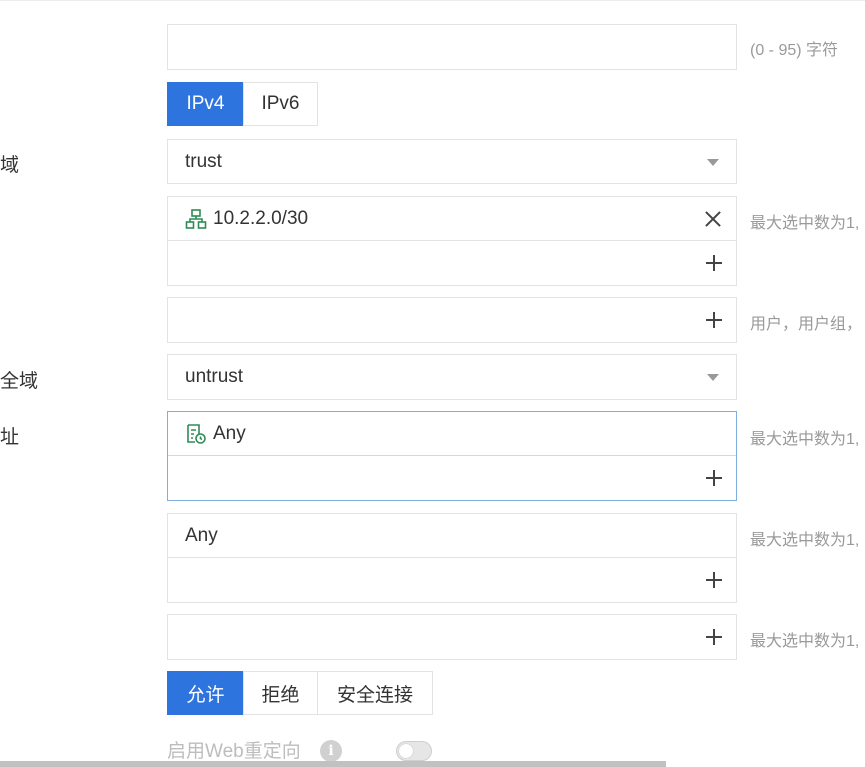 The image size is (865, 767). Describe the element at coordinates (452, 434) in the screenshot. I see `dest-address-item: Any` at that location.